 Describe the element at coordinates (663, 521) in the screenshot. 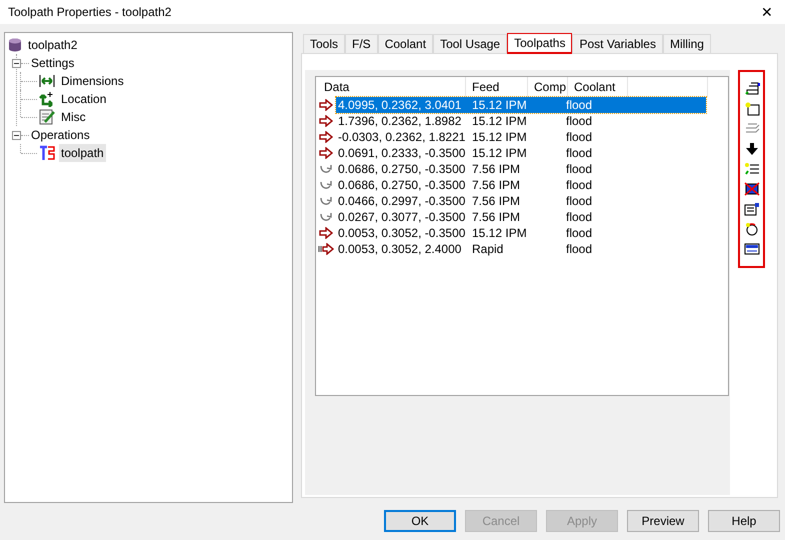

I see `dialog-button: Preview` at that location.